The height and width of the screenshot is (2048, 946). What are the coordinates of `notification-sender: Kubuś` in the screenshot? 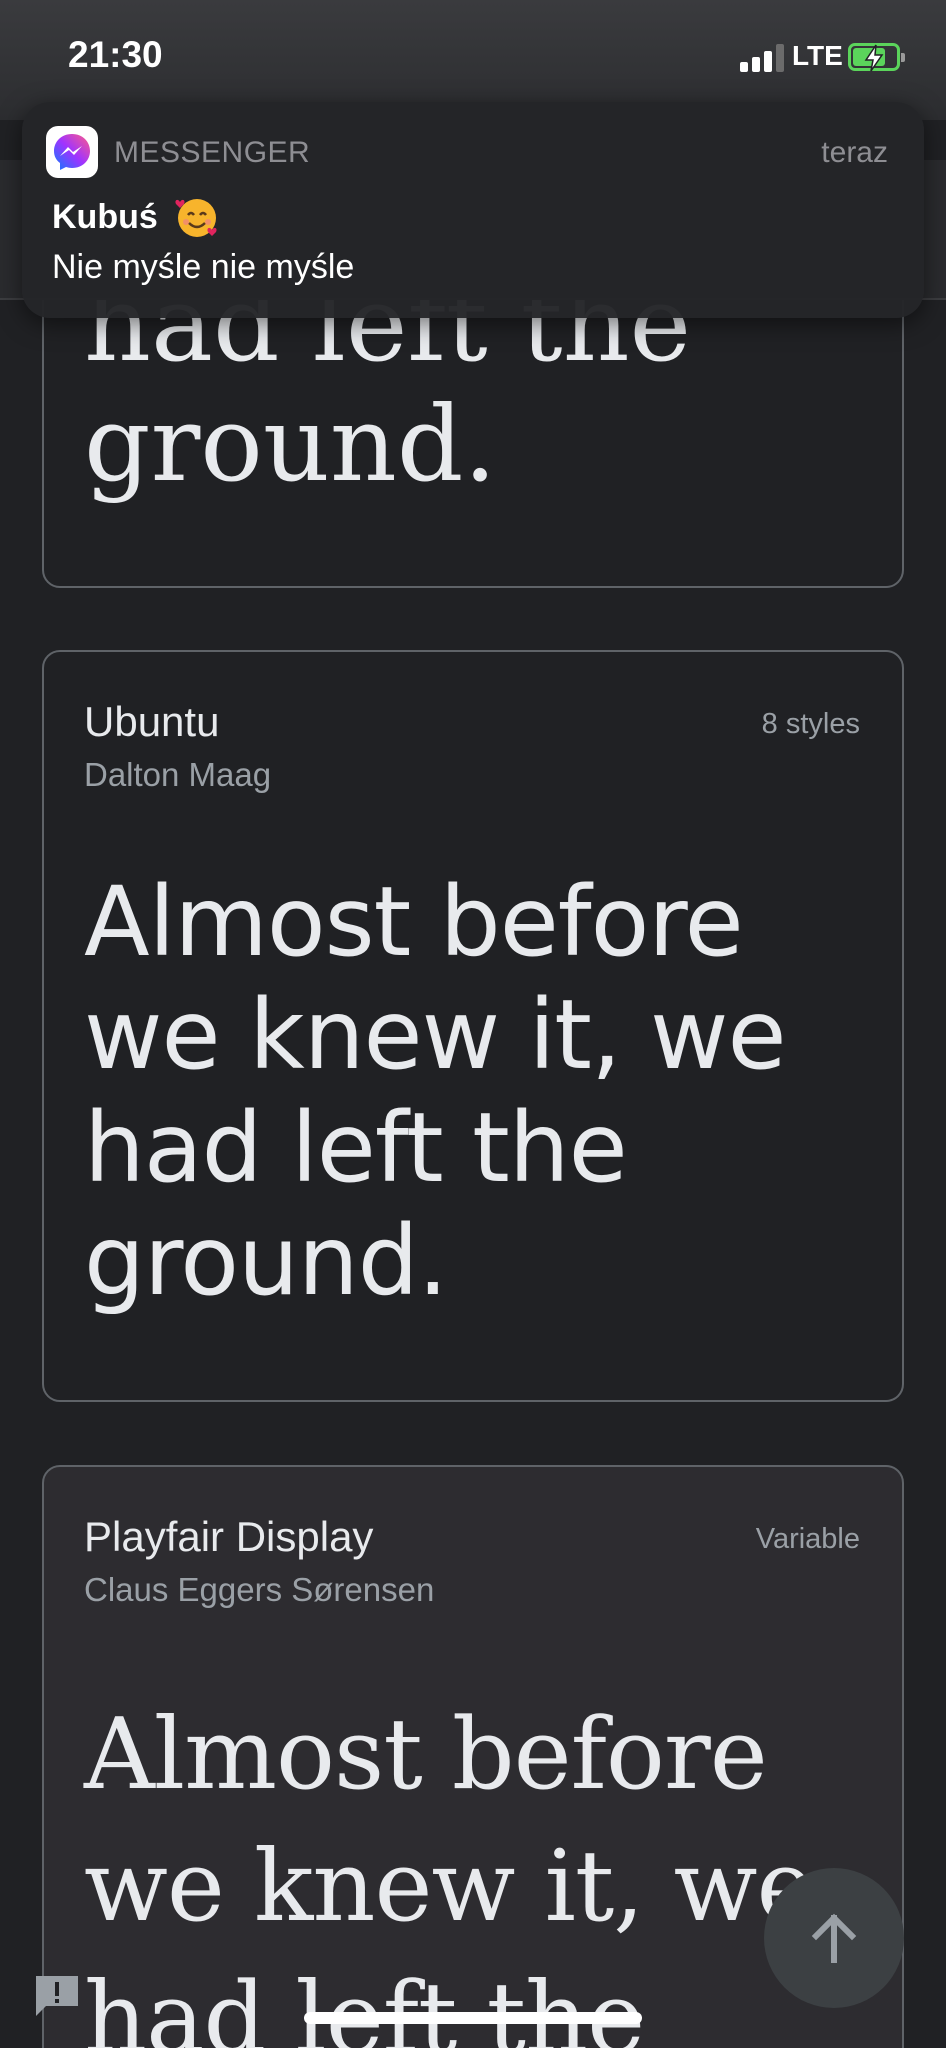 It's located at (105, 217).